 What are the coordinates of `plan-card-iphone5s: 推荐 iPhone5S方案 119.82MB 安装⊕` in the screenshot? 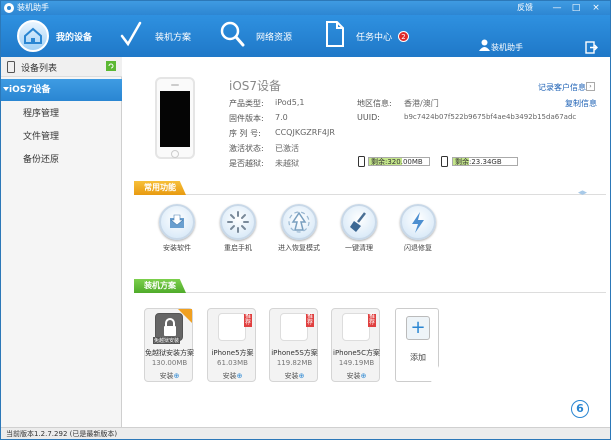 It's located at (293, 345).